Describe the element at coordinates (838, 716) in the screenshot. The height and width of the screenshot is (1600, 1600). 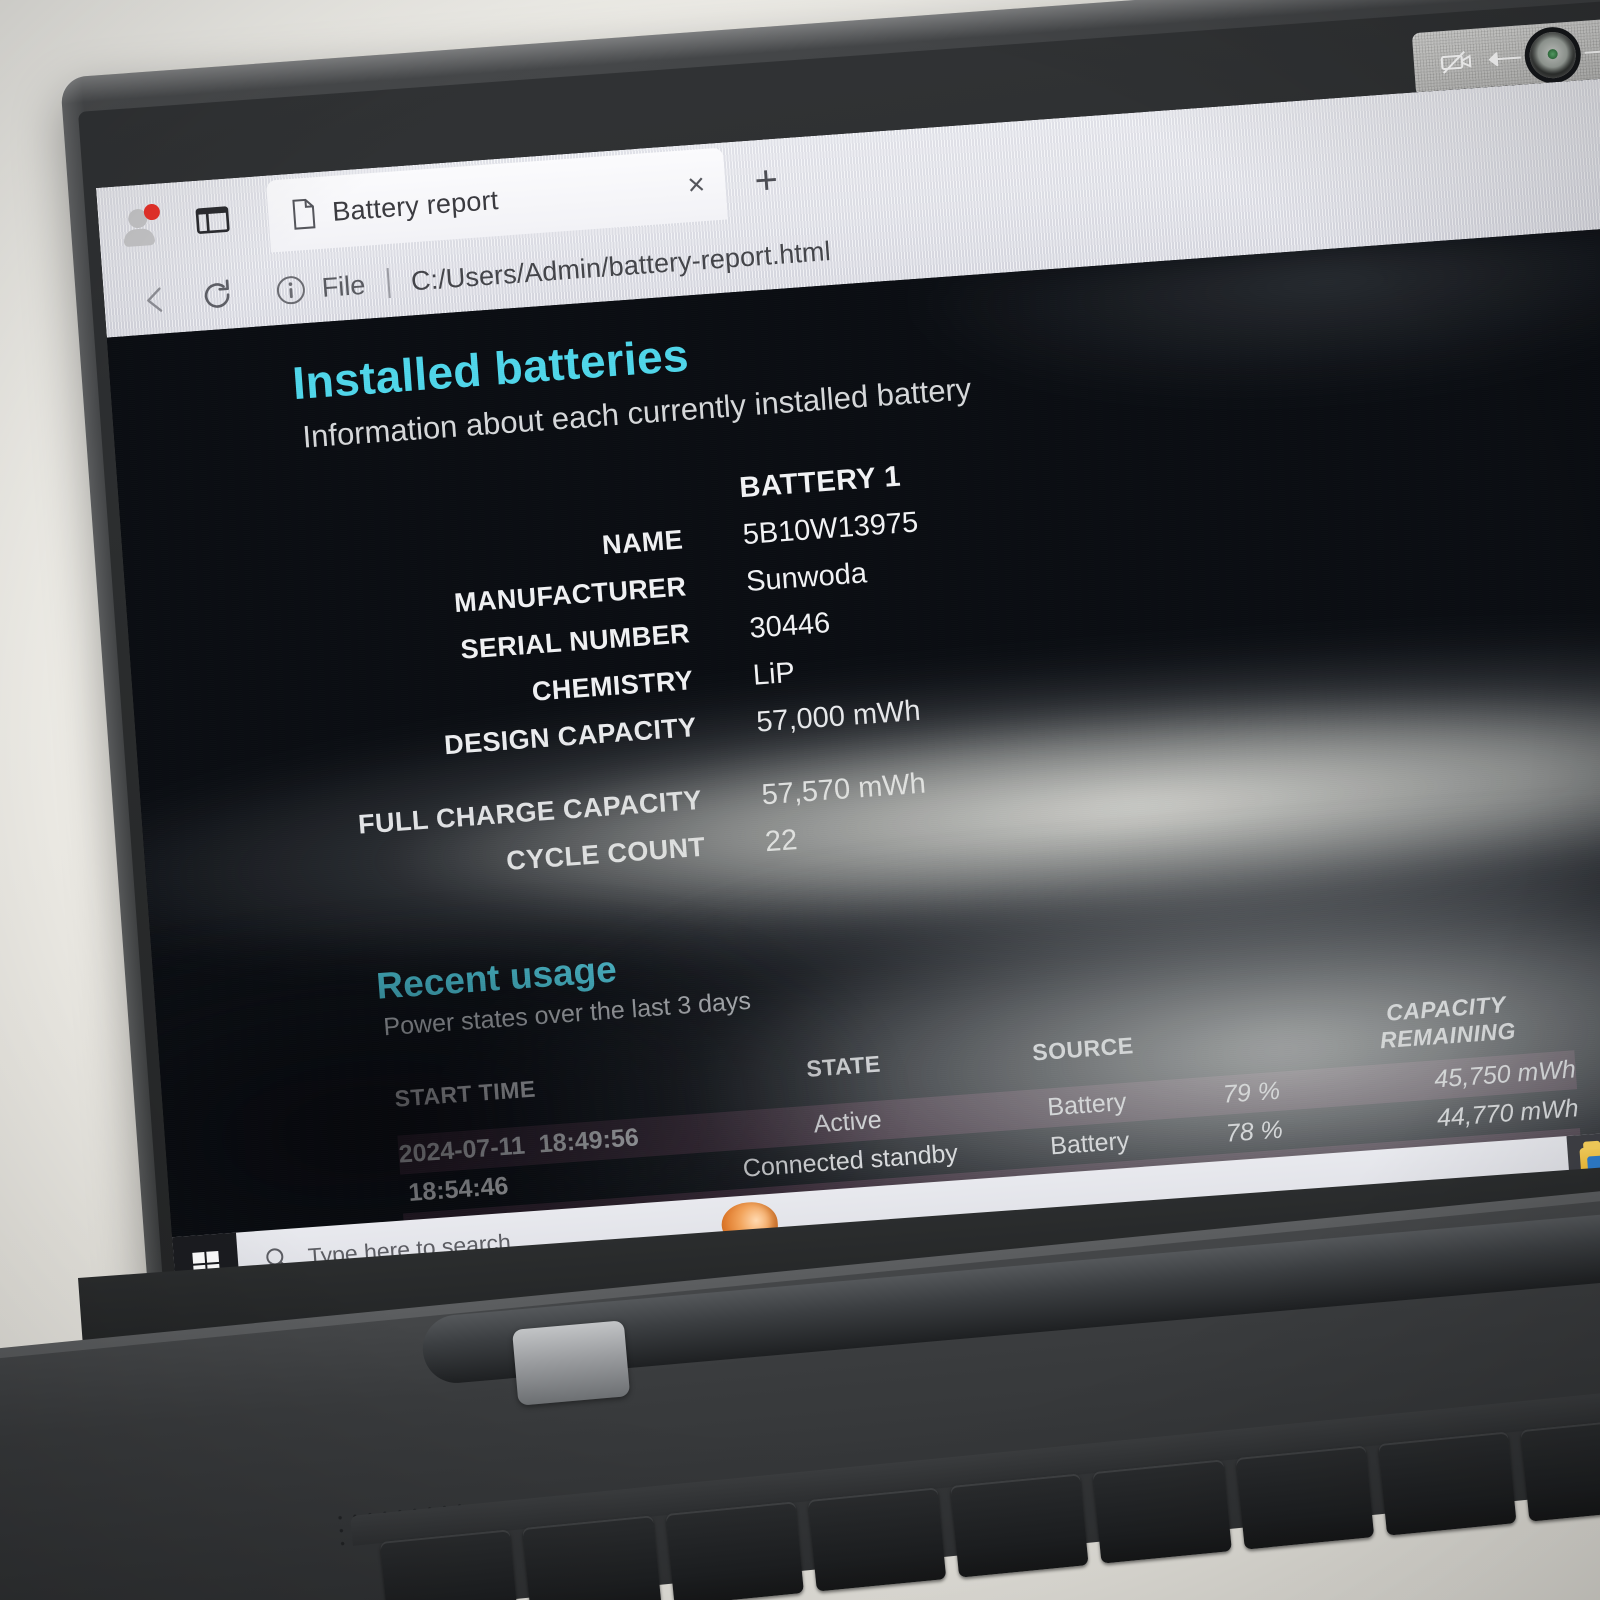
I see `spec-value: 57,000 mWh` at that location.